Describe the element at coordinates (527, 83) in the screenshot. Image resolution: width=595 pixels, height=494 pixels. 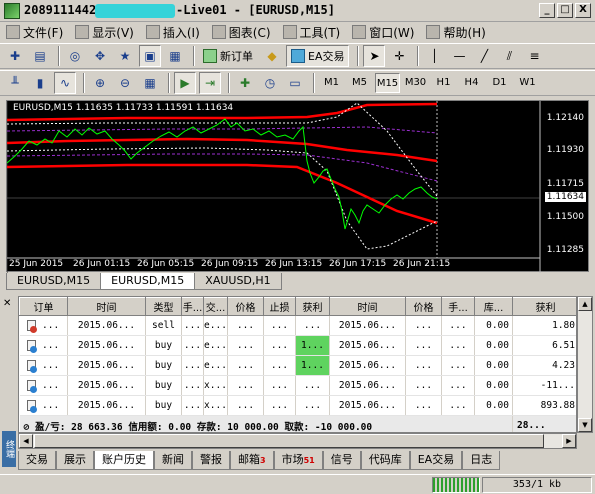
I see `timeframe-w1: W1` at that location.